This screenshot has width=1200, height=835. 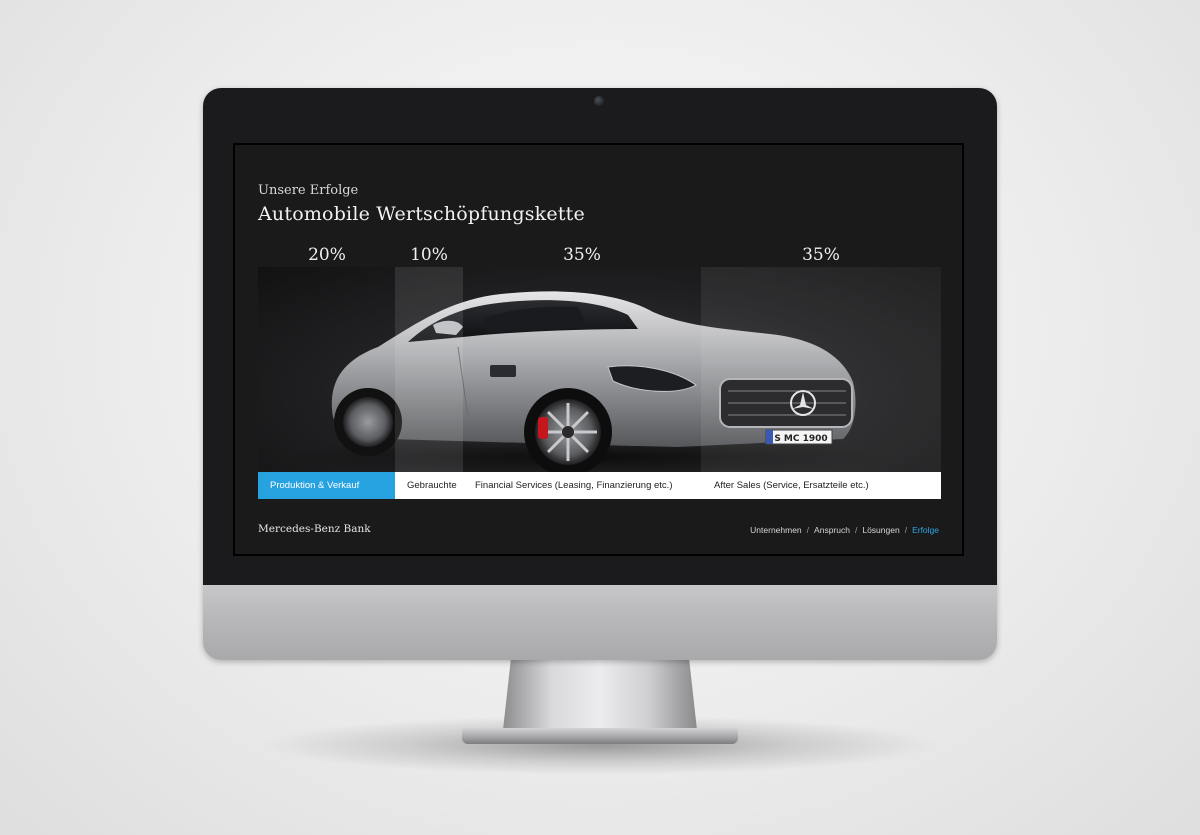 I want to click on nav-link-erfolge: Erfolge, so click(x=925, y=530).